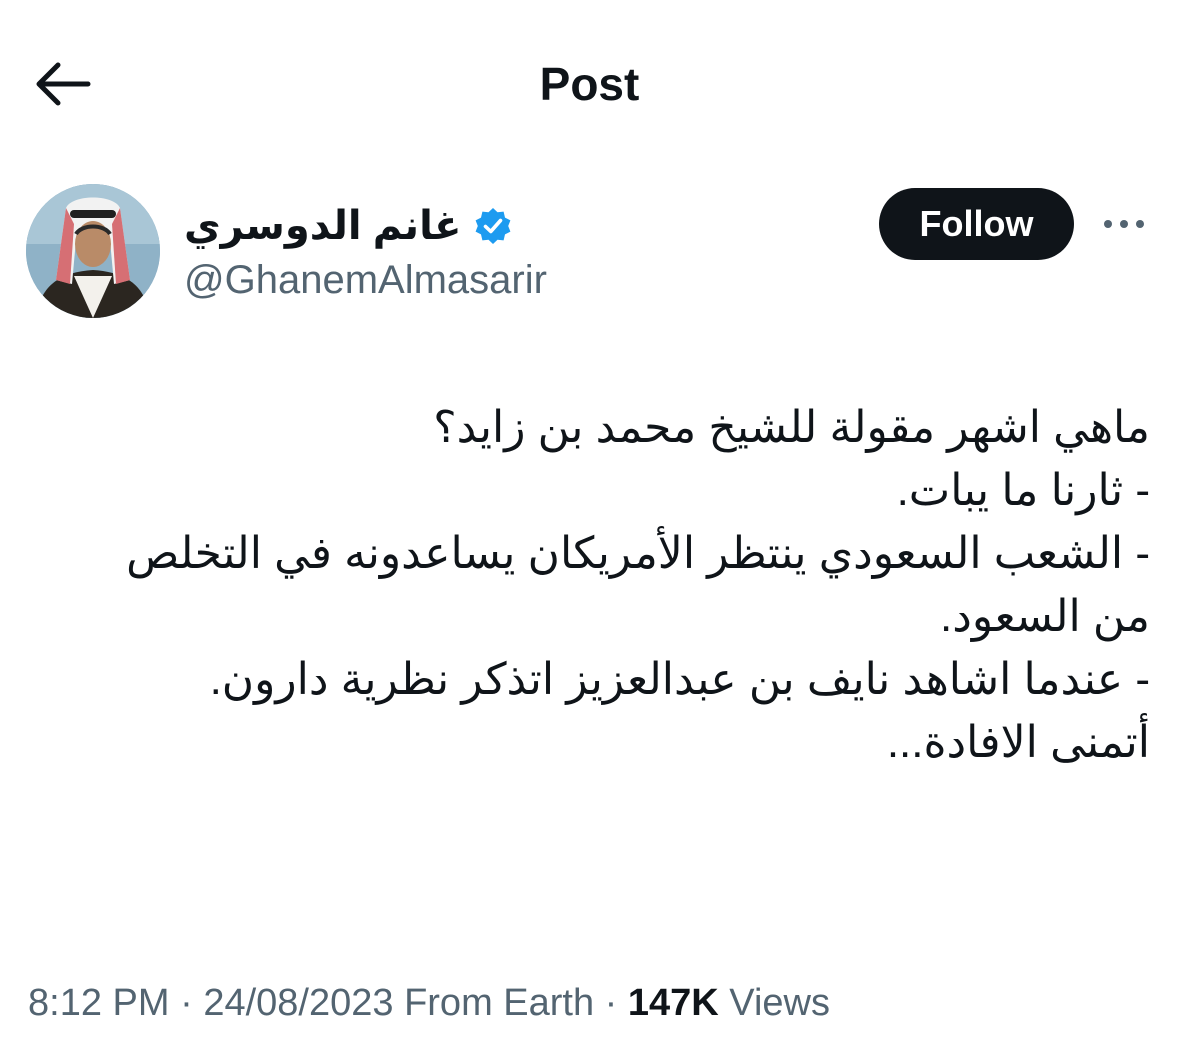 This screenshot has width=1179, height=1059. Describe the element at coordinates (298, 1003) in the screenshot. I see `tweet-date: 24/08/2023` at that location.